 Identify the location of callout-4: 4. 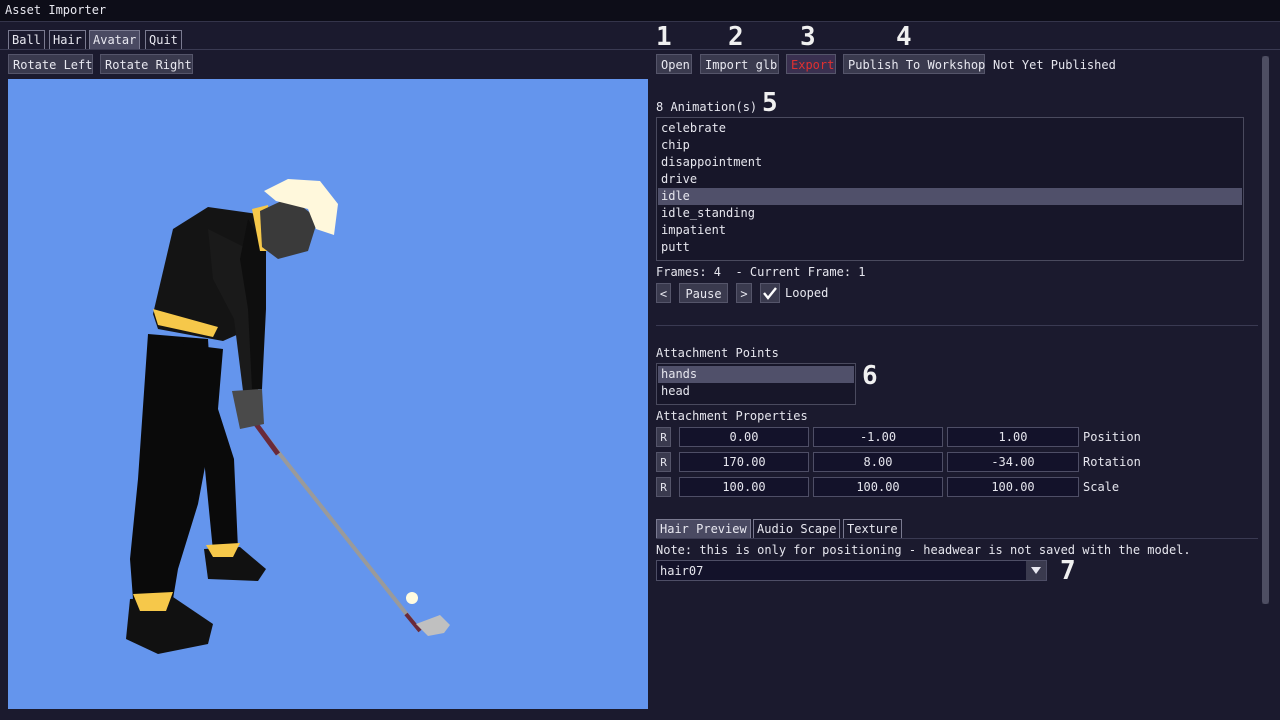
(904, 37).